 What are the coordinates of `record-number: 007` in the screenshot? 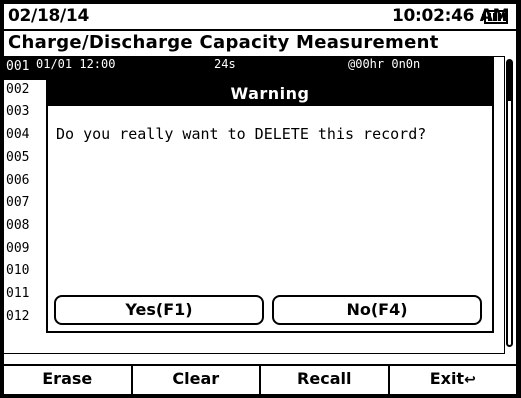 It's located at (18, 203).